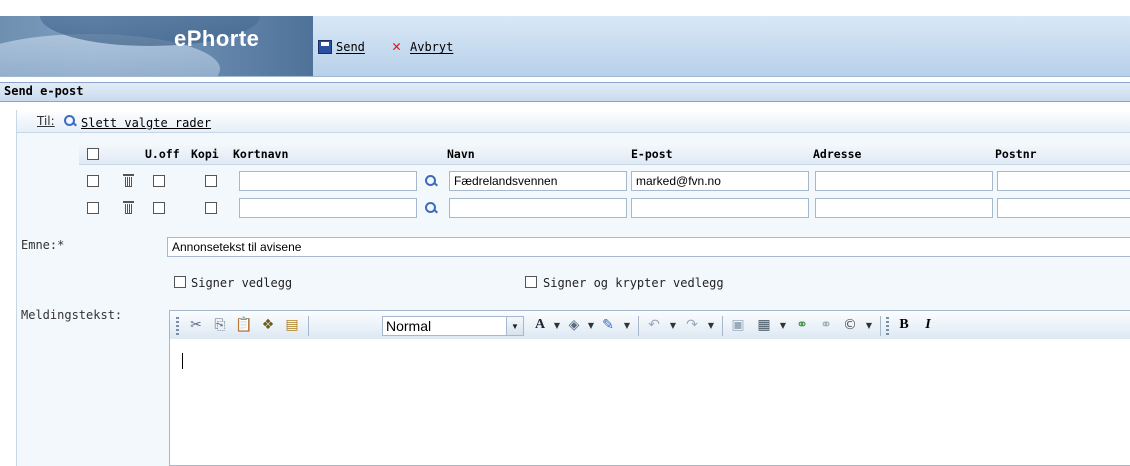  What do you see at coordinates (540, 325) in the screenshot?
I see `font-color-icon: A` at bounding box center [540, 325].